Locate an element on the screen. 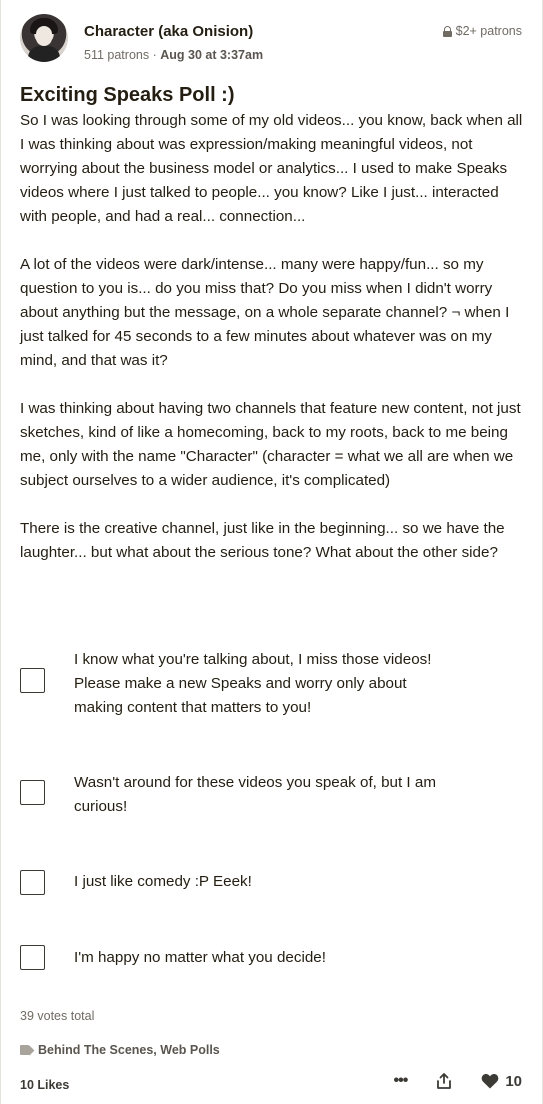 The width and height of the screenshot is (543, 1104). post-actions: ••• 10 is located at coordinates (458, 1081).